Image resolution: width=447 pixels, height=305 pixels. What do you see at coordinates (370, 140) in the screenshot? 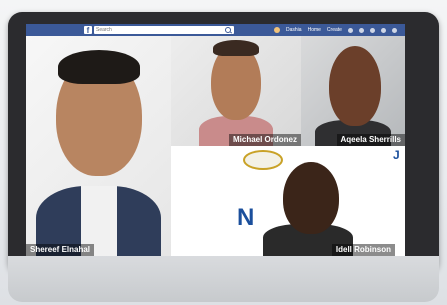
I see `participant-name-label: Aqeela Sherrills` at bounding box center [370, 140].